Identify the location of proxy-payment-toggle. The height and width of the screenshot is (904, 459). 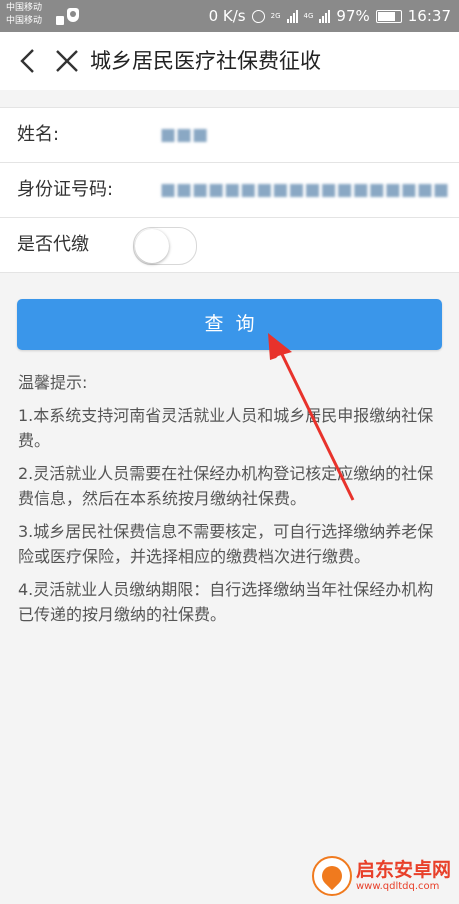
(165, 246).